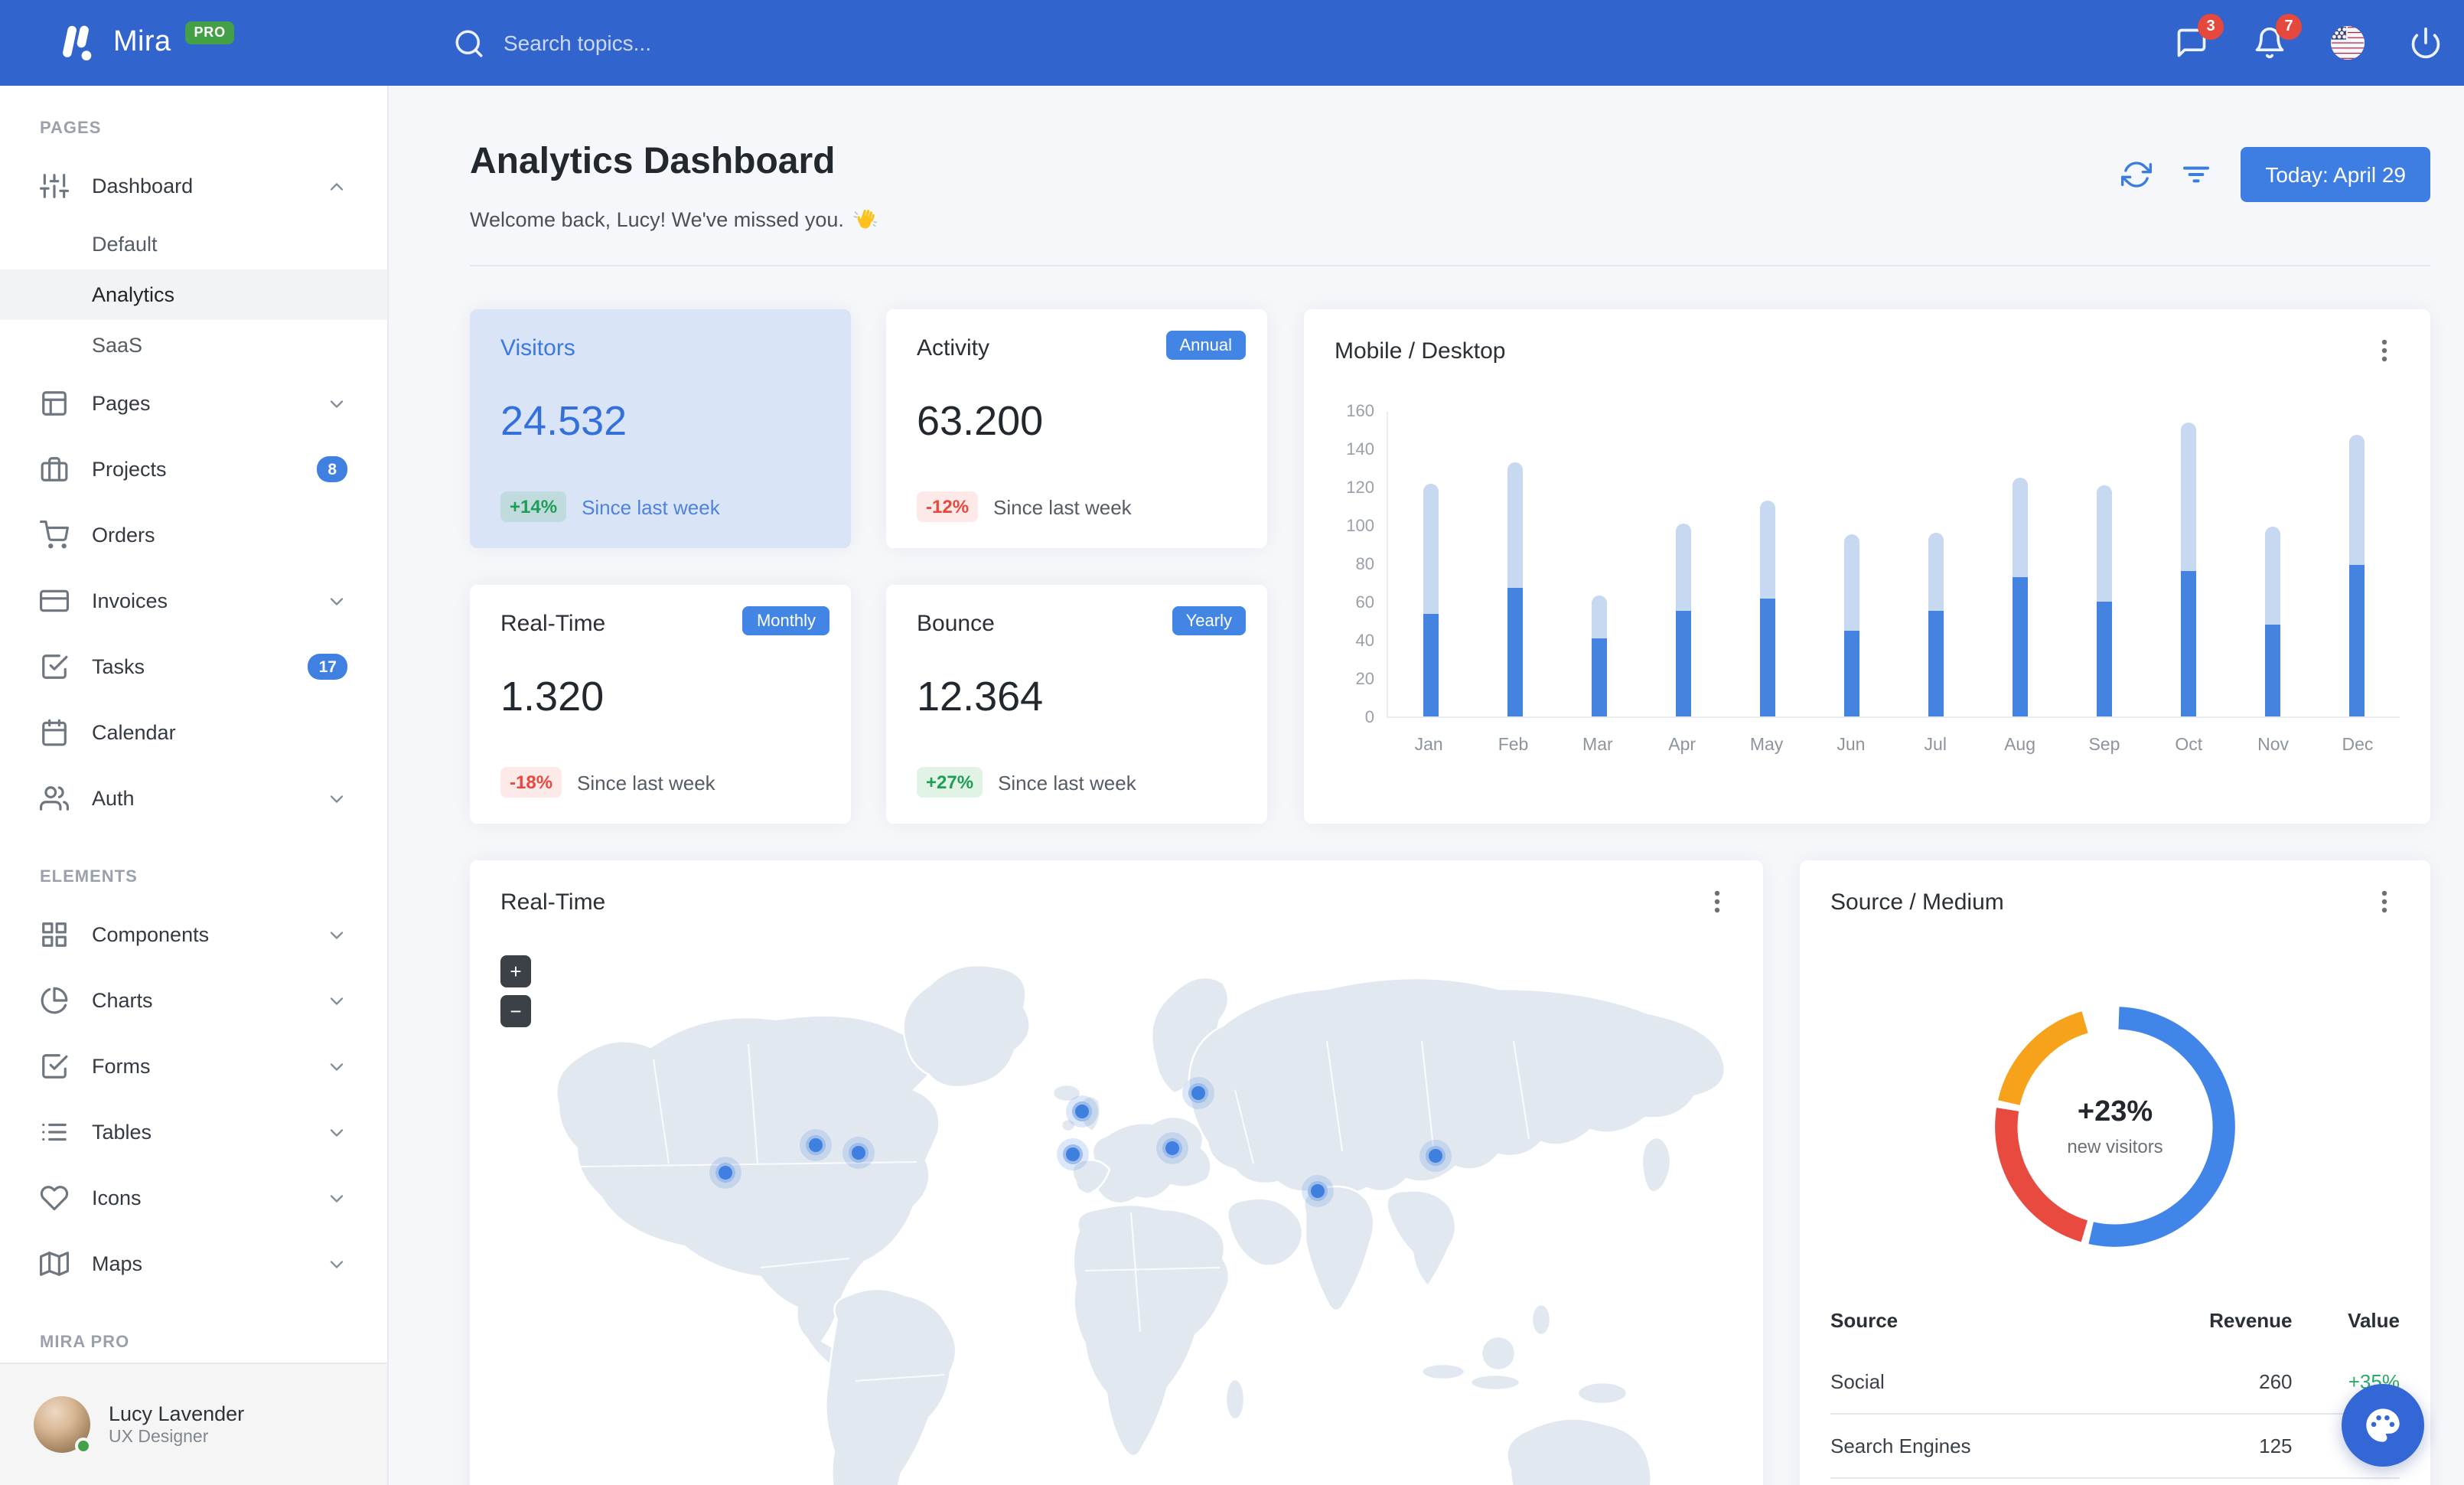 The image size is (2464, 1485). Describe the element at coordinates (1360, 526) in the screenshot. I see `y-axis-tick: 100` at that location.